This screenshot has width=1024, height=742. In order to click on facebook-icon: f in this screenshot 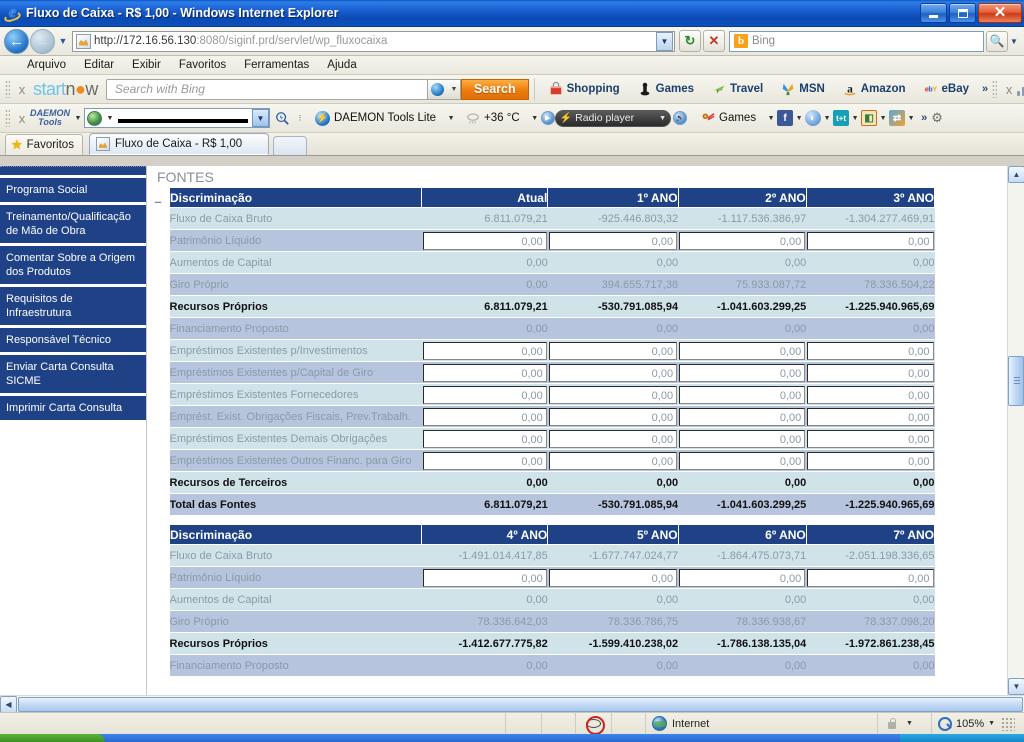, I will do `click(785, 118)`.